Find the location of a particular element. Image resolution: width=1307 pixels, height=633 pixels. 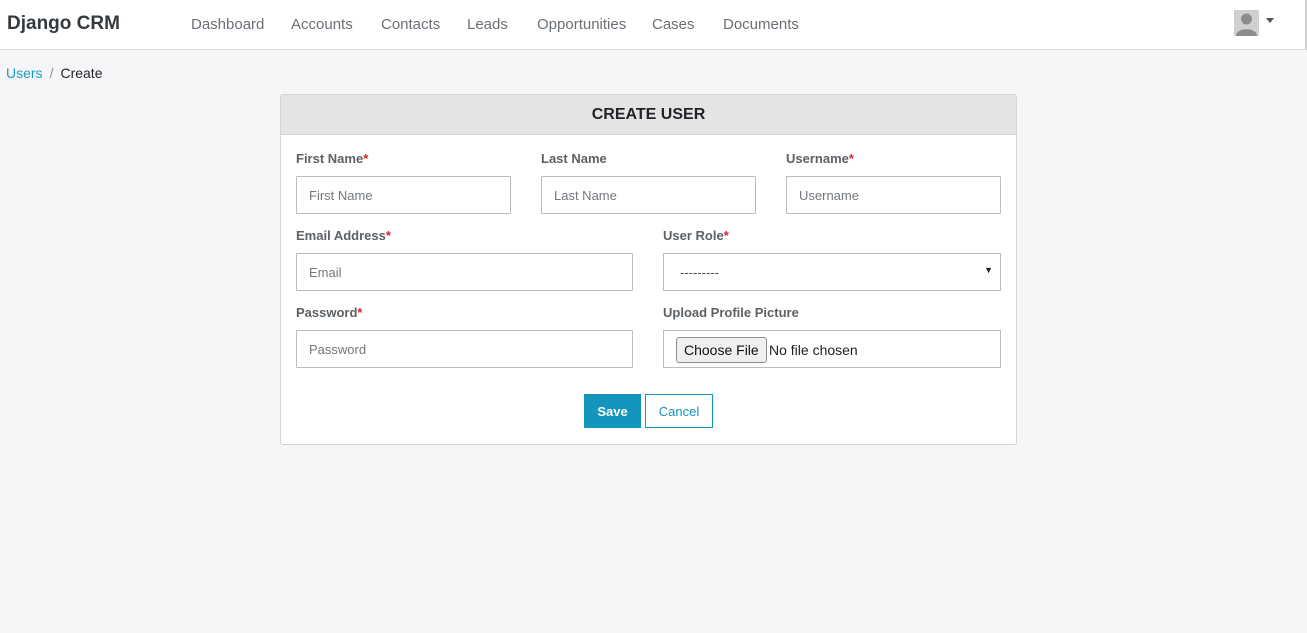

nav-item-opportunities: Opportunities is located at coordinates (581, 24).